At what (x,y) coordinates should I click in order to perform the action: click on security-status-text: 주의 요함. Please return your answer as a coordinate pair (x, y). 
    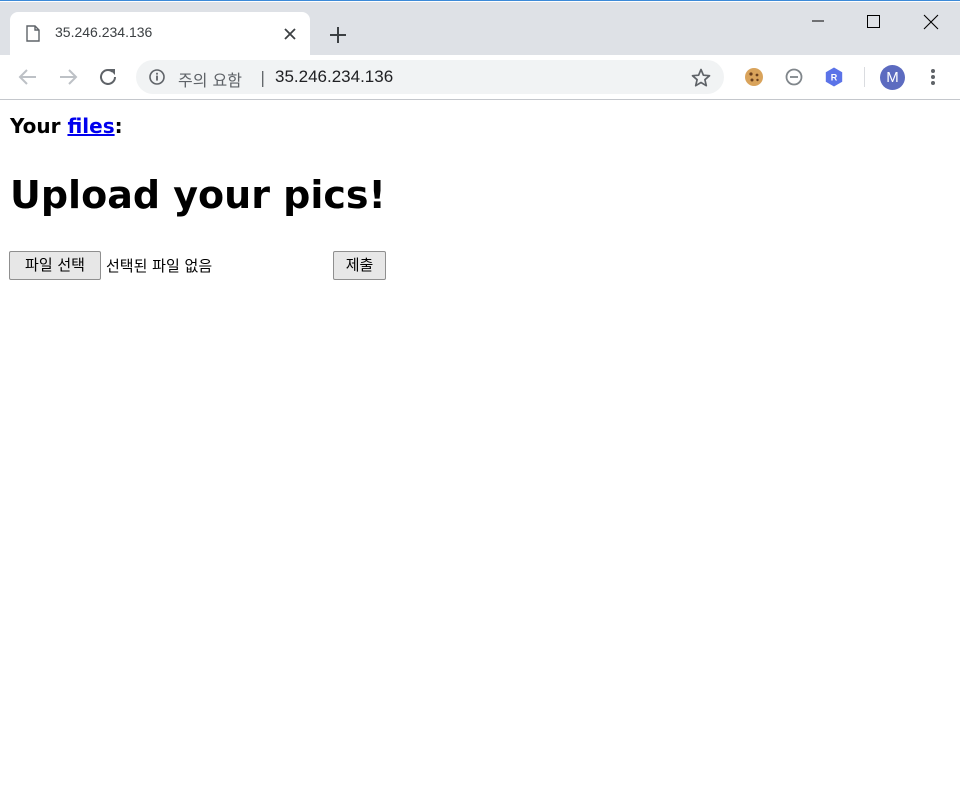
    Looking at the image, I should click on (210, 79).